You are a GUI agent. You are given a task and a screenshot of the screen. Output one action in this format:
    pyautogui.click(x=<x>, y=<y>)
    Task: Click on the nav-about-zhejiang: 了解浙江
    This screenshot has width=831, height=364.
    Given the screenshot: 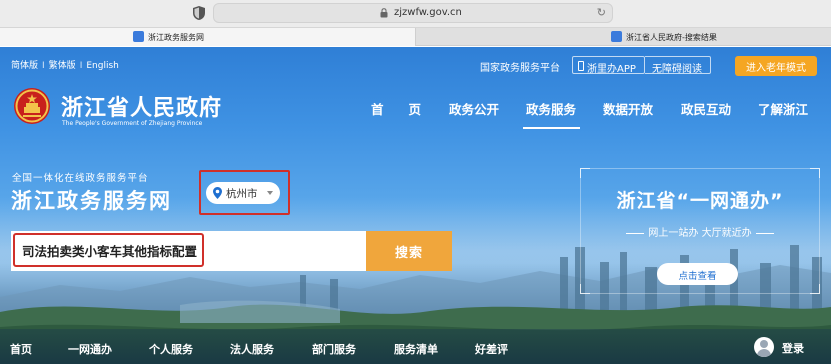 What is the action you would take?
    pyautogui.click(x=783, y=108)
    